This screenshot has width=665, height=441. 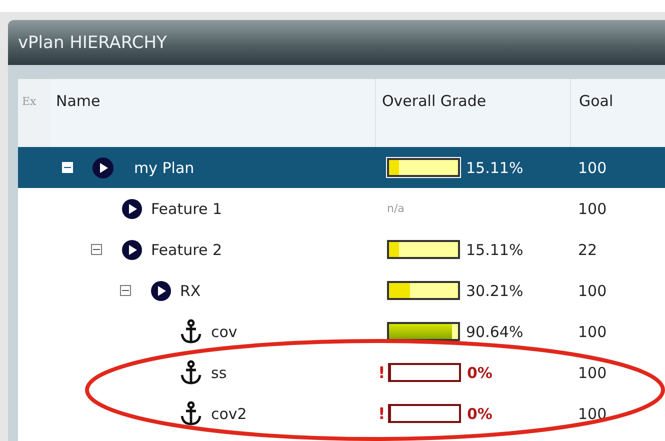 I want to click on node-name: cov2, so click(x=229, y=413).